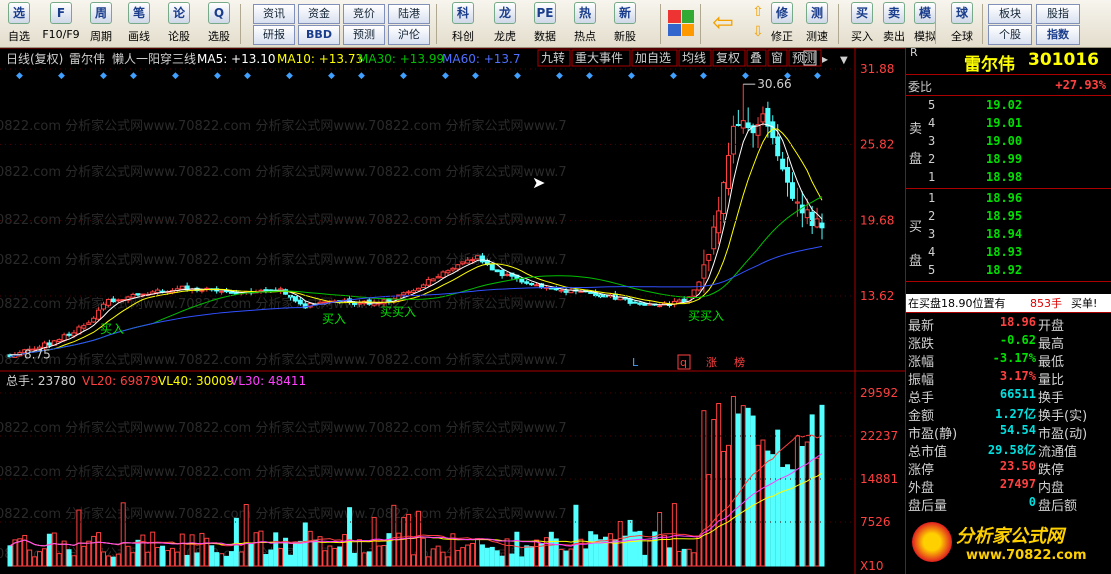 The width and height of the screenshot is (1111, 574). Describe the element at coordinates (711, 362) in the screenshot. I see `event-tag: 涨` at that location.